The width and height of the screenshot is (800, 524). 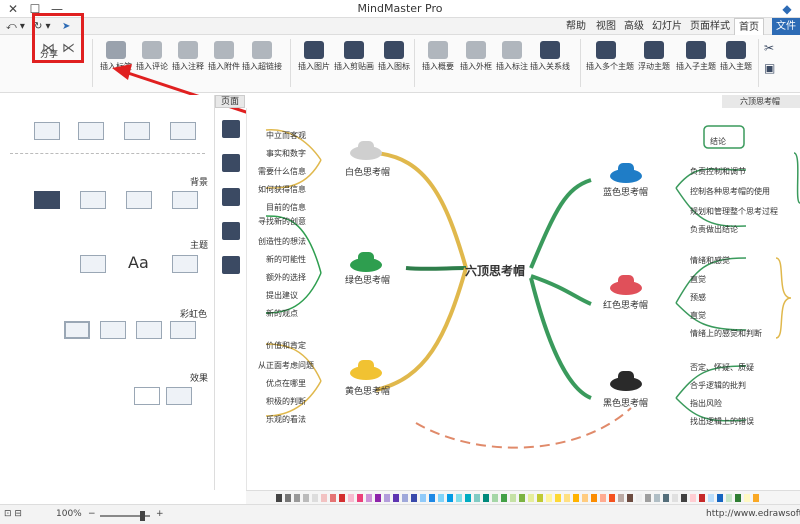 What do you see at coordinates (734, 211) in the screenshot?
I see `topic-item: 规划和管理整个思考过程` at bounding box center [734, 211].